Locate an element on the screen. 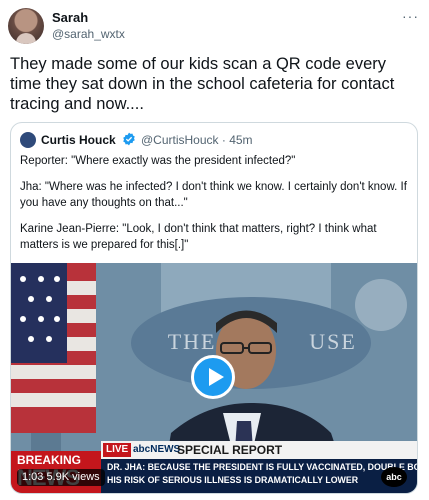 The height and width of the screenshot is (500, 429). play-button is located at coordinates (213, 377).